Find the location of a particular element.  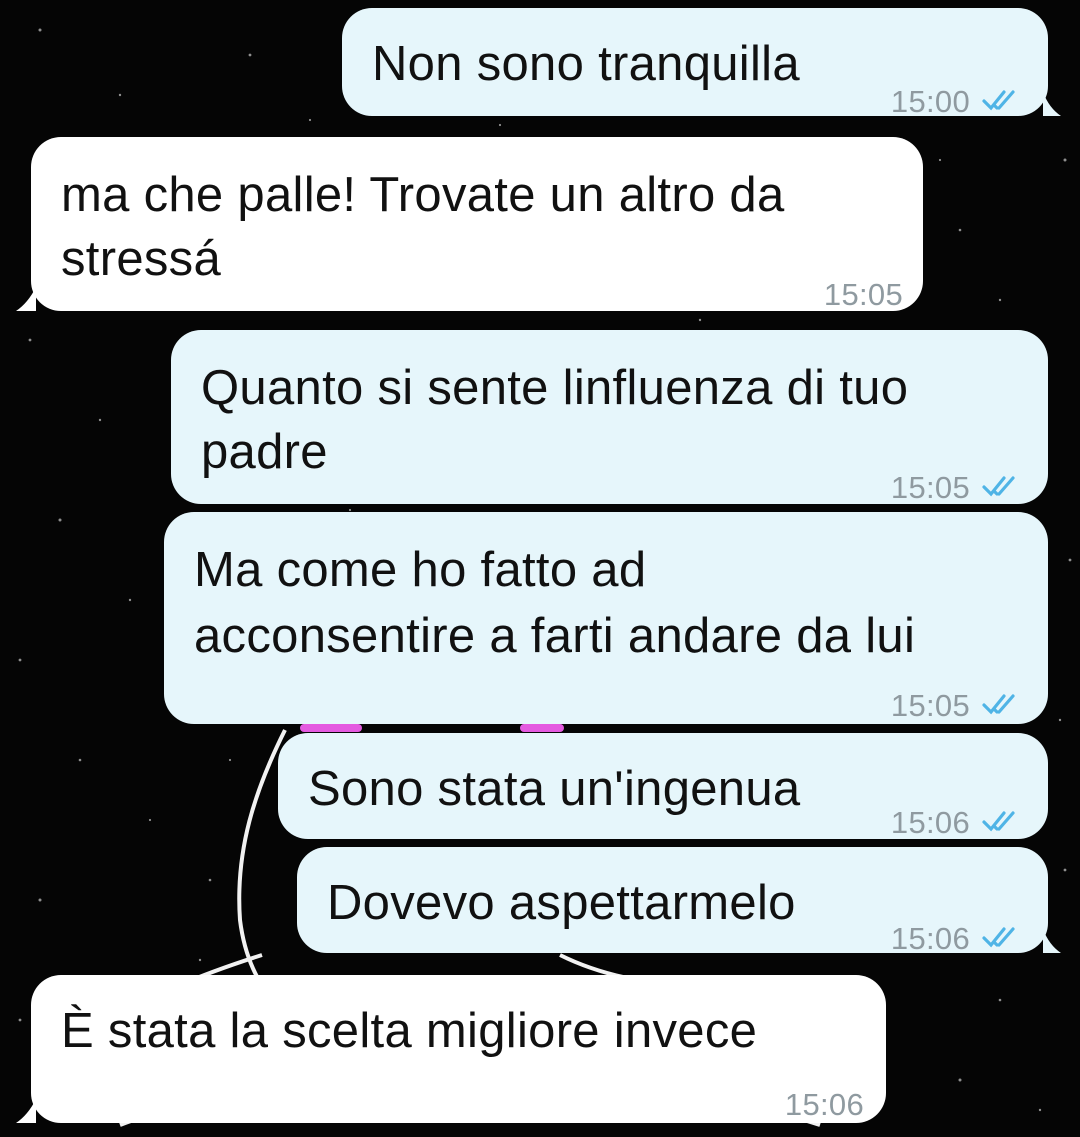

incoming-message: È stata la scelta migliore invece 15:06 is located at coordinates (458, 1049).